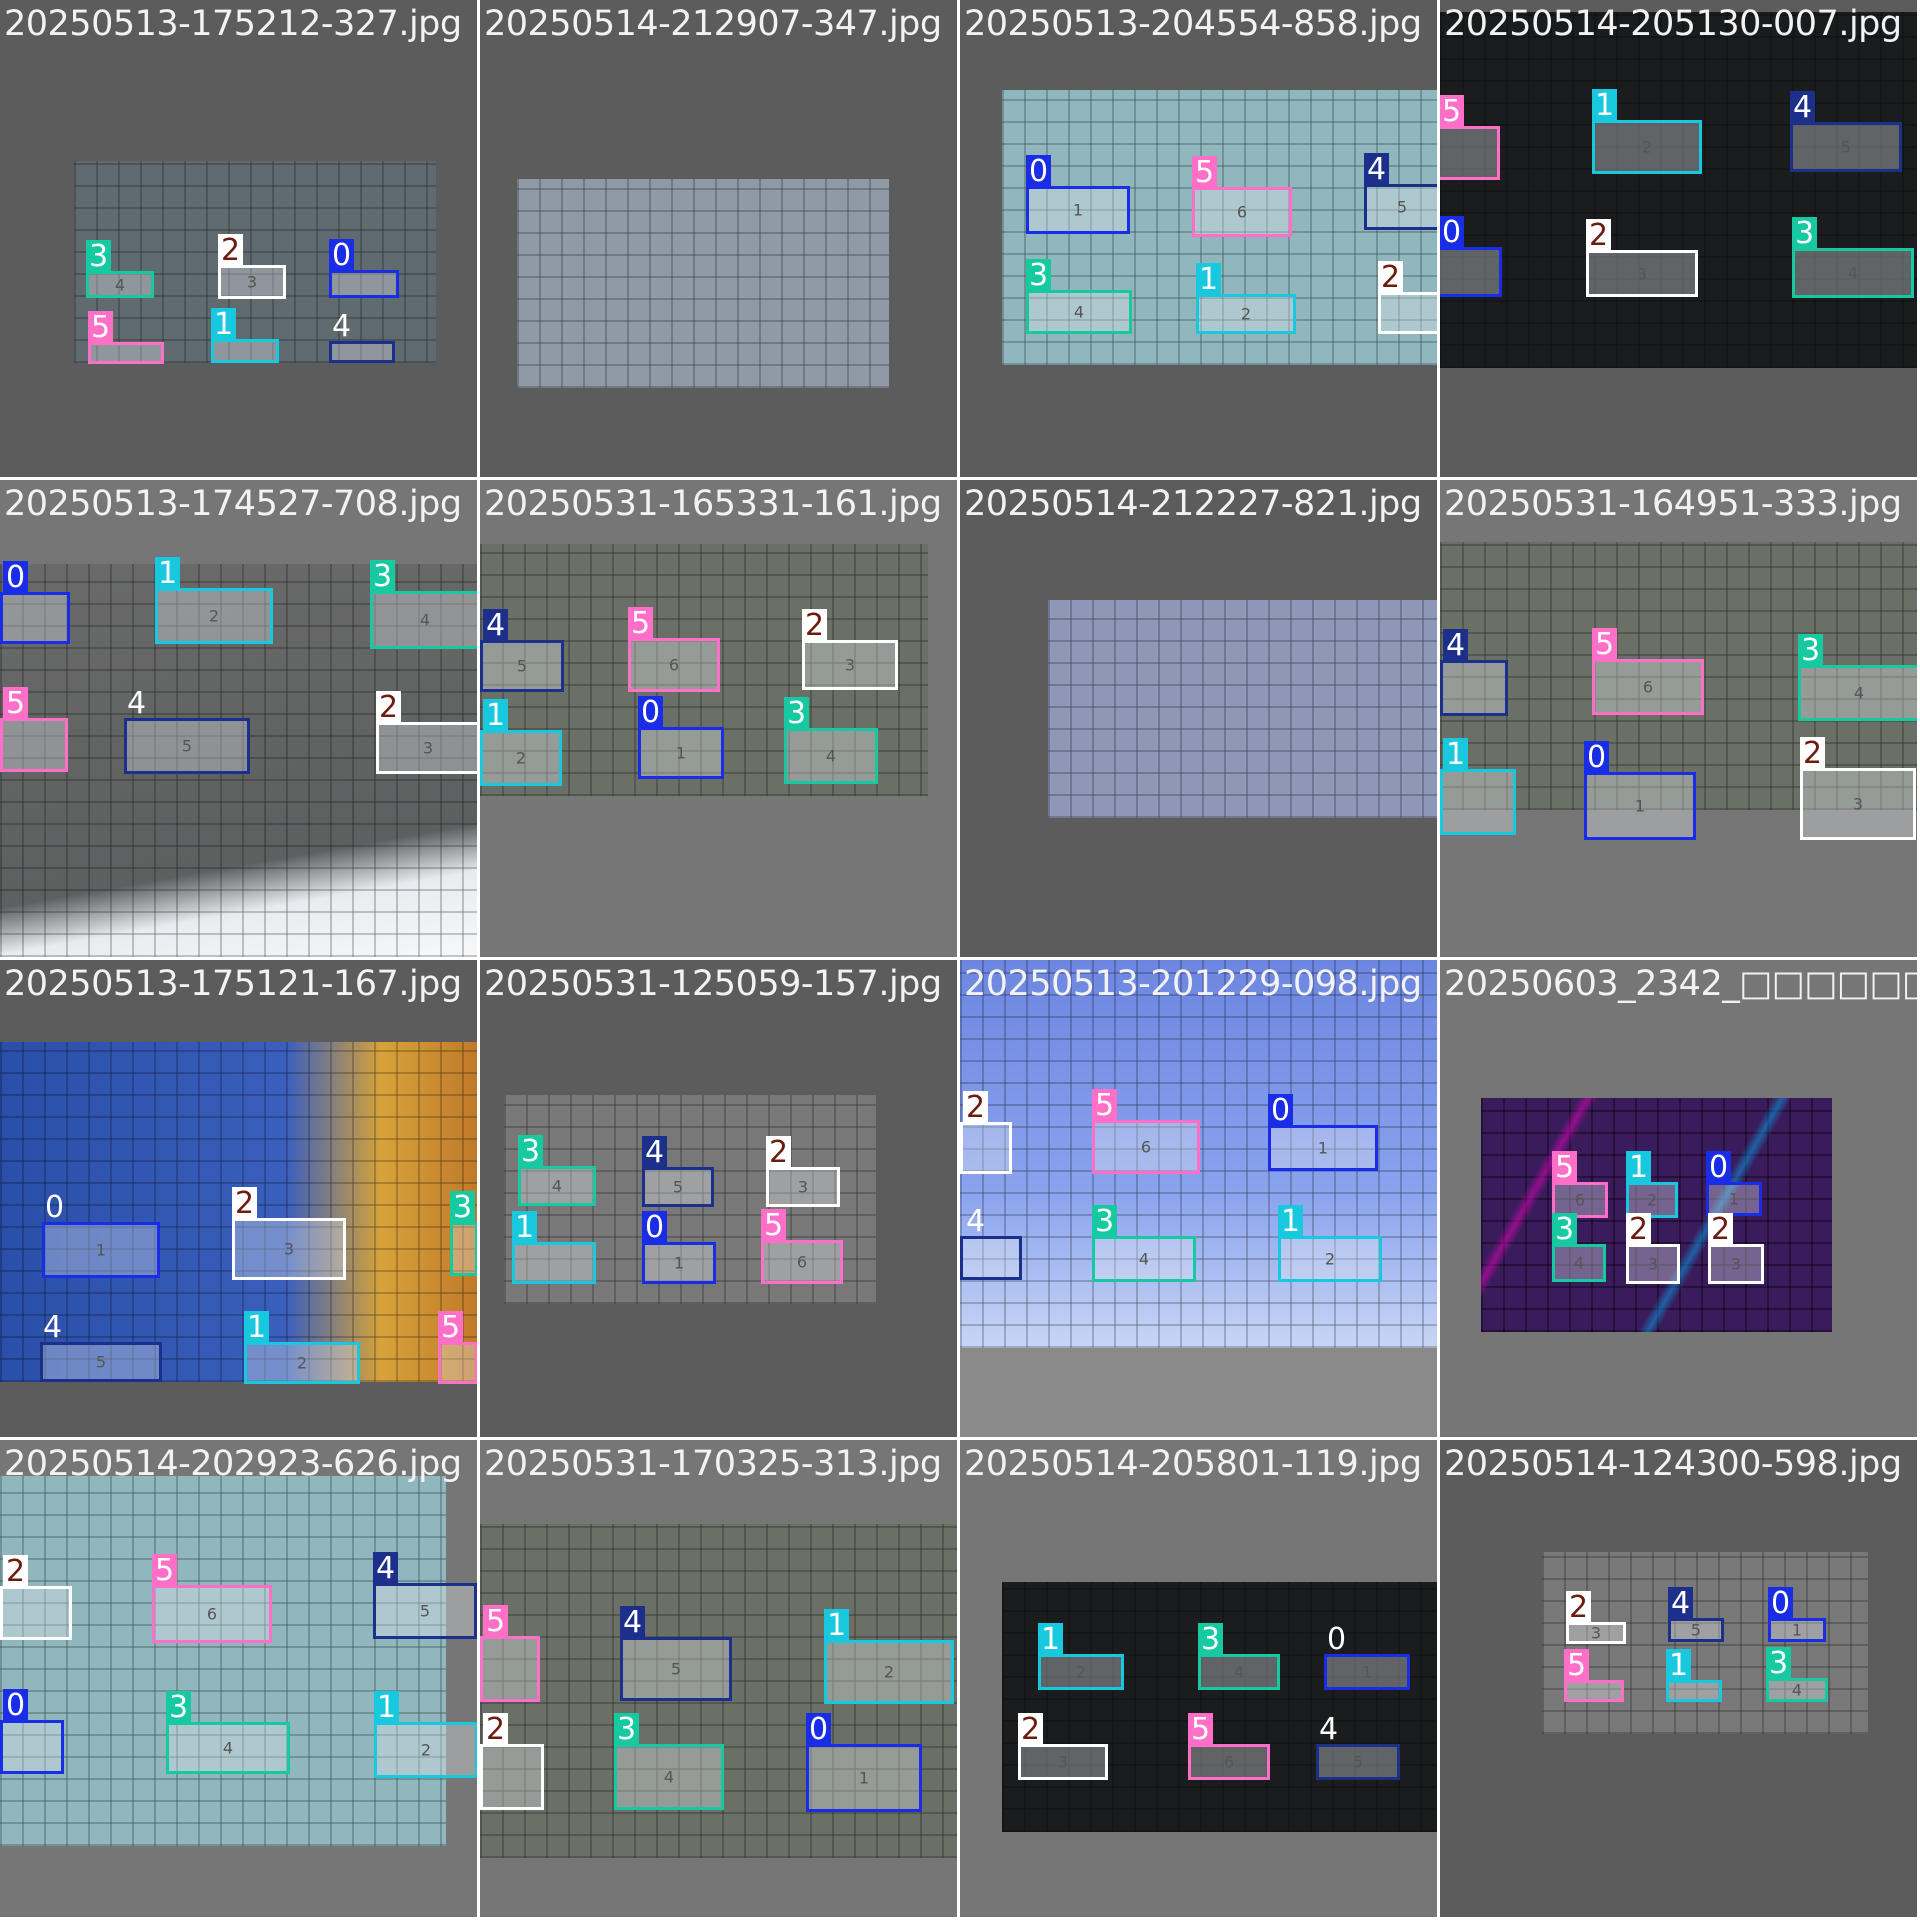 This screenshot has width=1920, height=1920. Describe the element at coordinates (1193, 1464) in the screenshot. I see `image-filename: 20250514-205801-119.jpg` at that location.